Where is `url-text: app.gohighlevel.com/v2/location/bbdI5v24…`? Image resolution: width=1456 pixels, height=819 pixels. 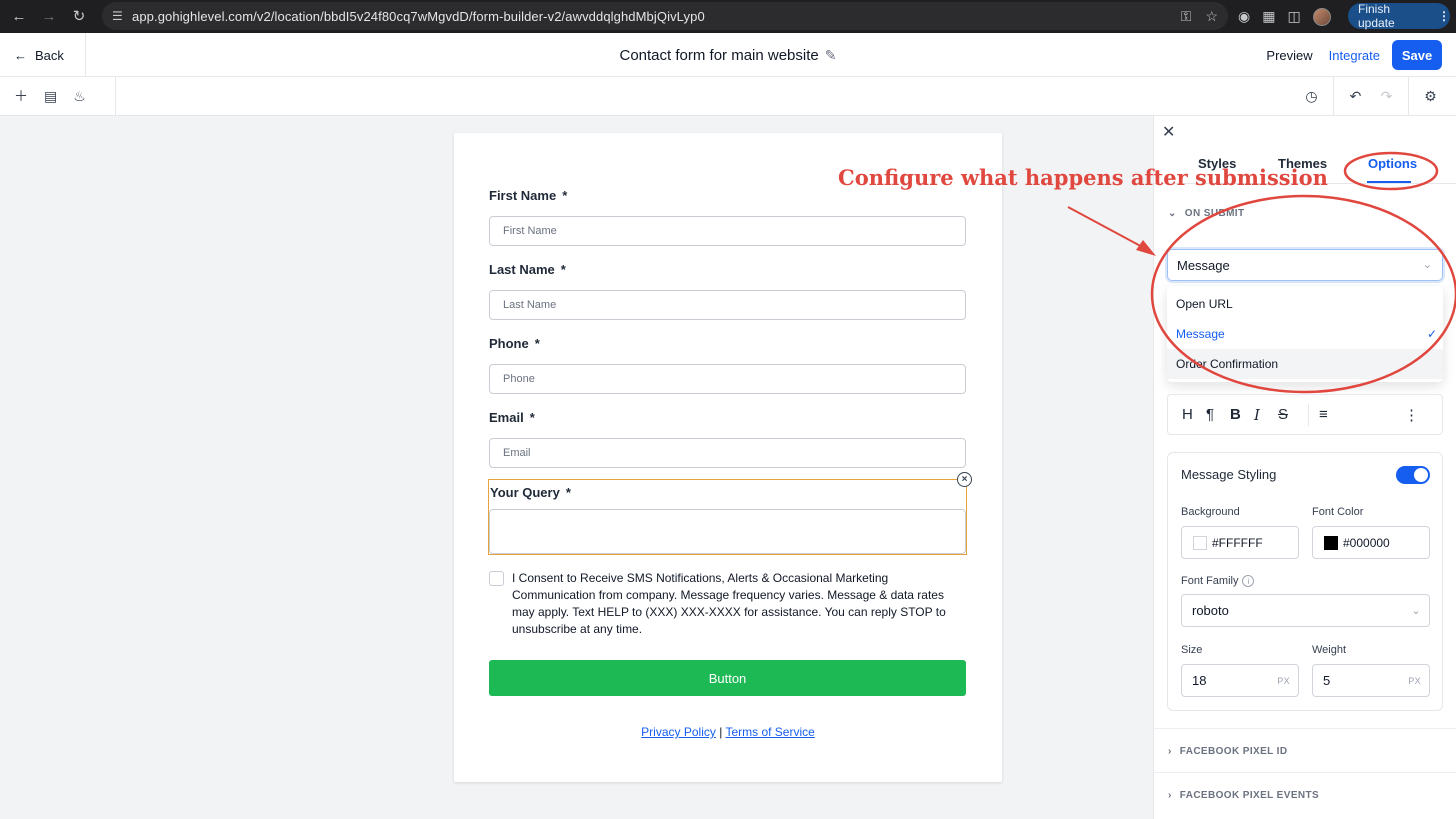 url-text: app.gohighlevel.com/v2/location/bbdI5v24… is located at coordinates (418, 16).